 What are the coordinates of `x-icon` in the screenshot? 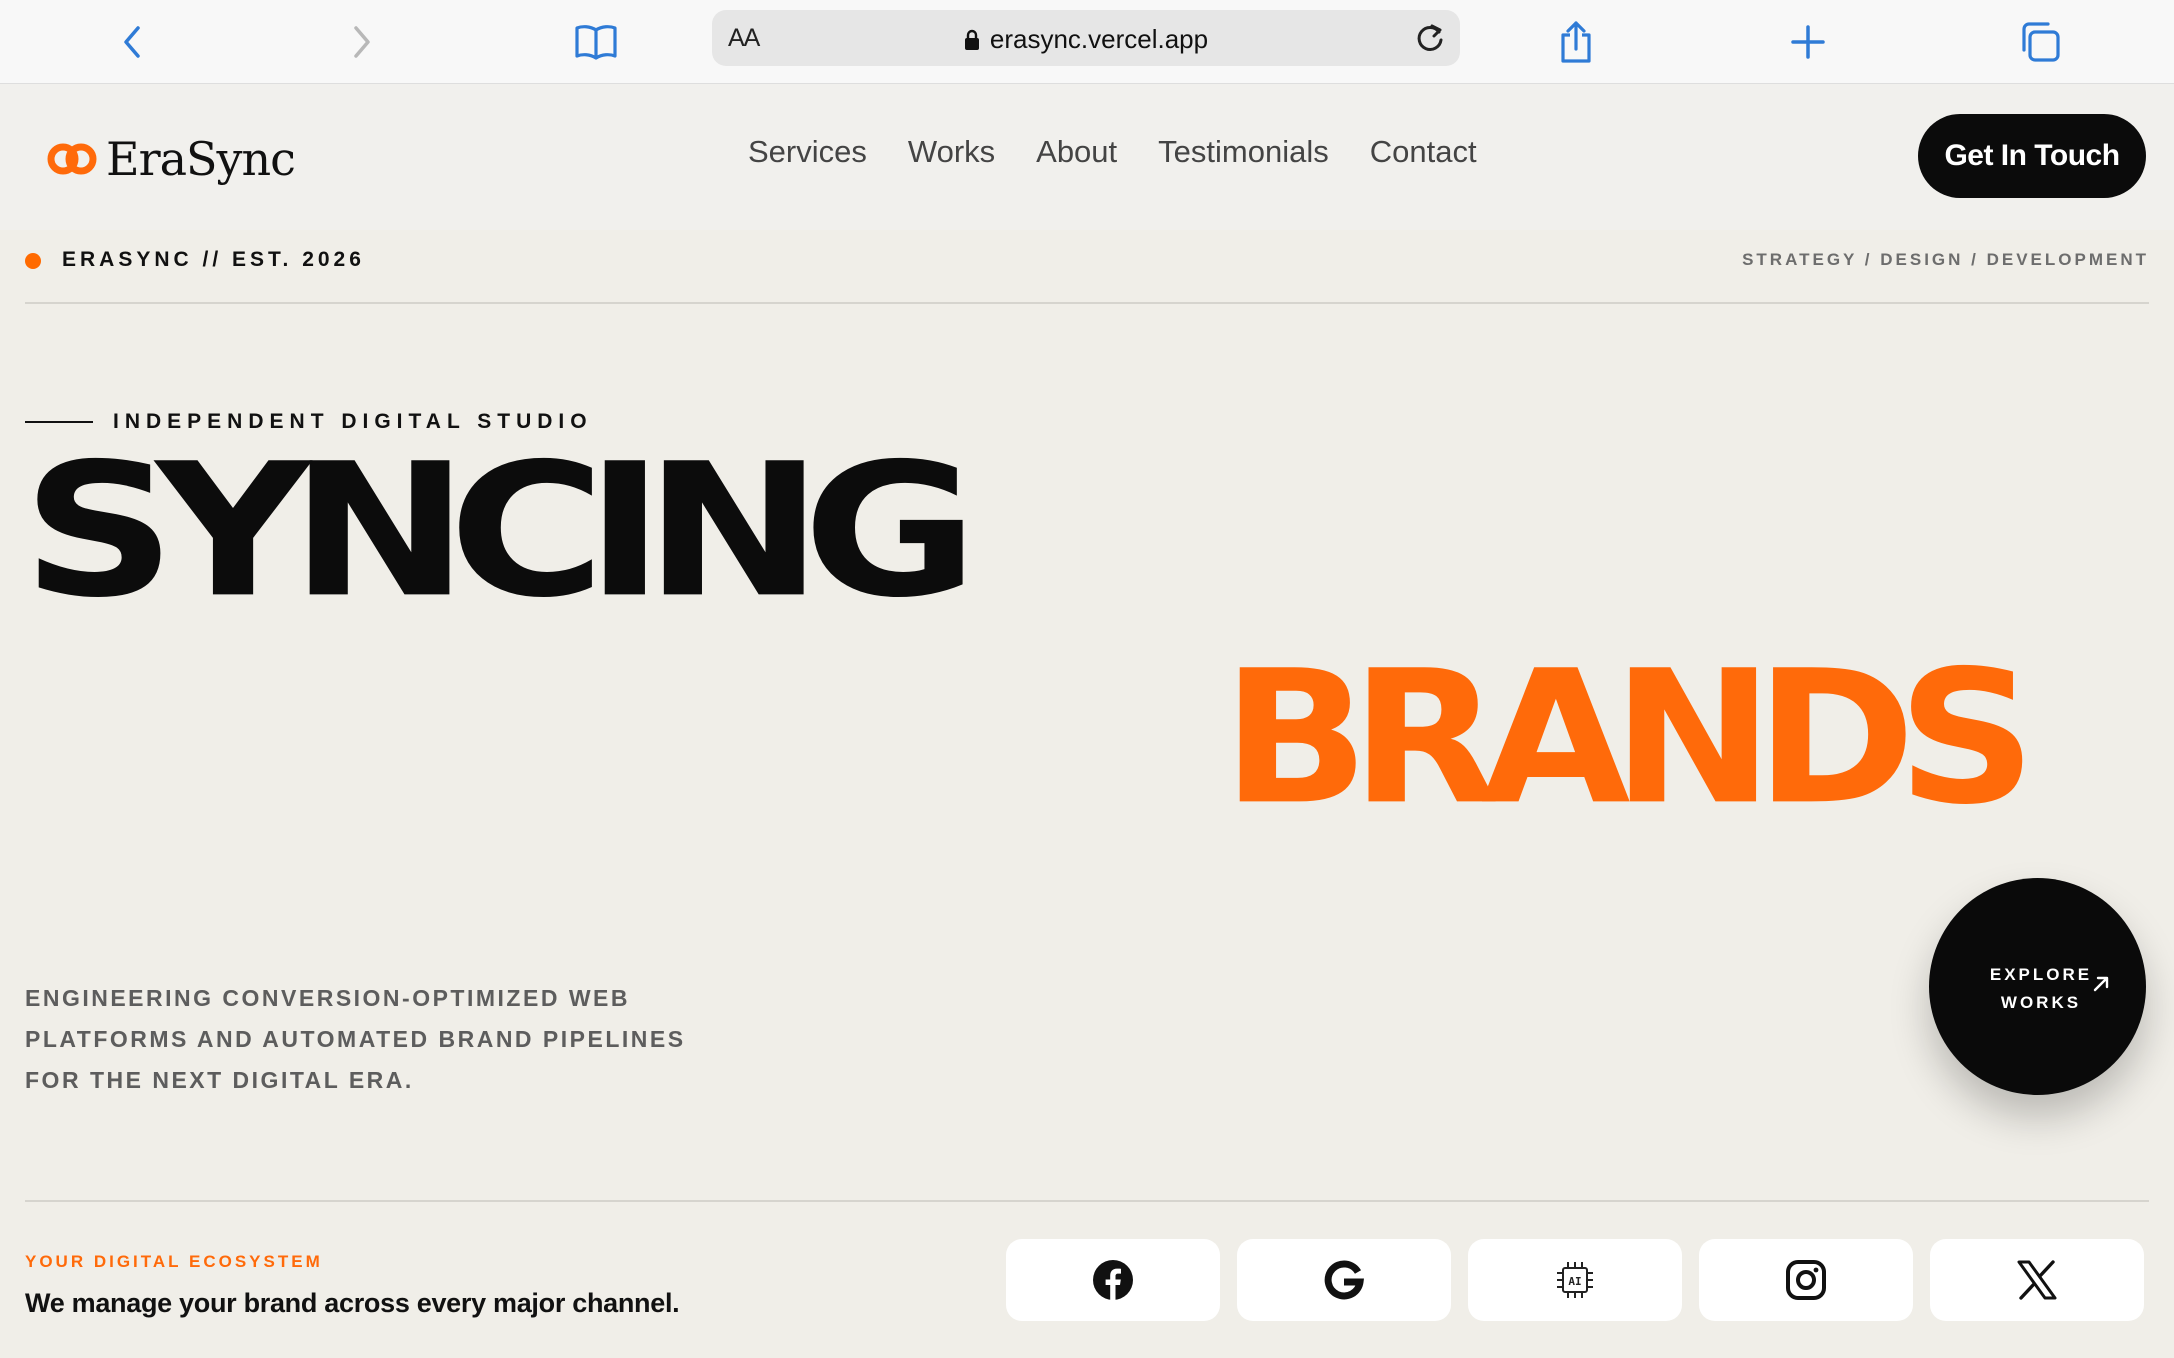 It's located at (2037, 1280).